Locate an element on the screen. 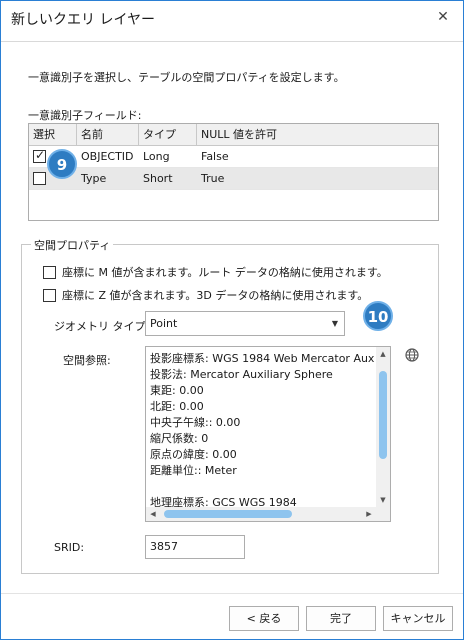 Image resolution: width=464 pixels, height=640 pixels. step-badge-10: 10 is located at coordinates (378, 316).